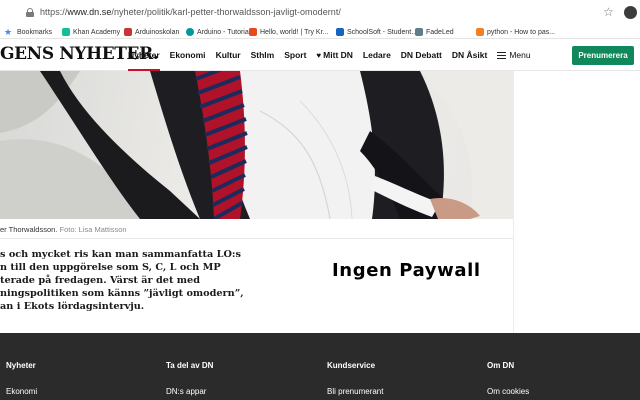 The height and width of the screenshot is (400, 640). I want to click on footer-heading-om-dn: Om DN, so click(501, 365).